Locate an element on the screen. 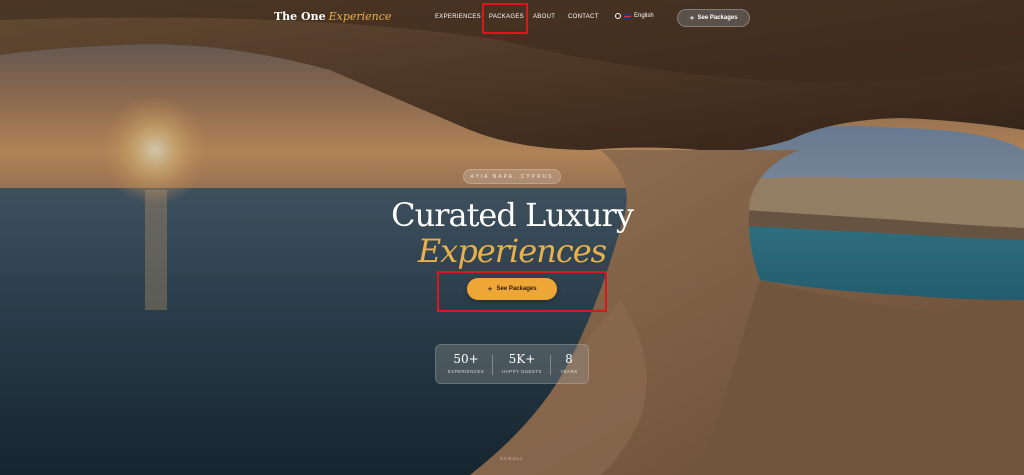  scroll-indicator: SCROLL is located at coordinates (512, 458).